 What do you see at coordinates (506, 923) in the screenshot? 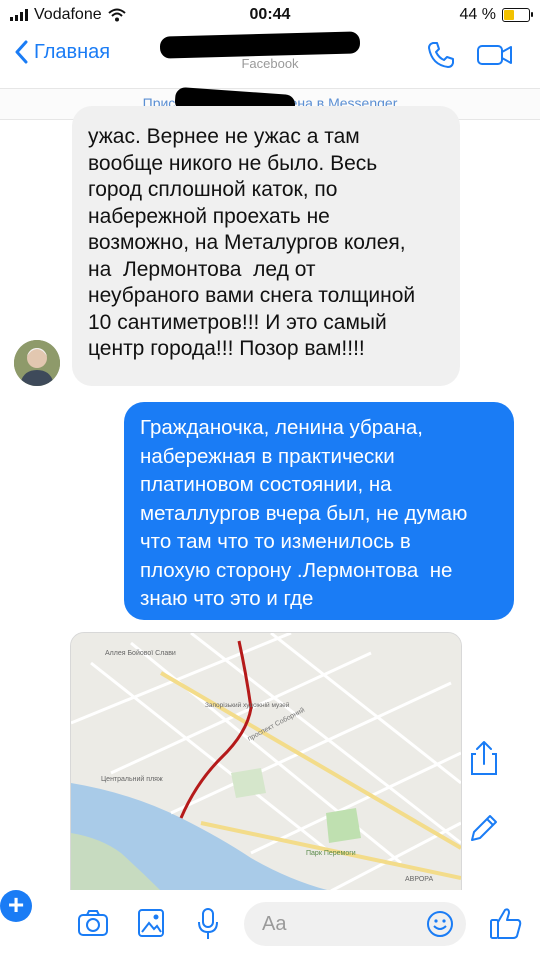
I see `like-thumbs-up-icon` at bounding box center [506, 923].